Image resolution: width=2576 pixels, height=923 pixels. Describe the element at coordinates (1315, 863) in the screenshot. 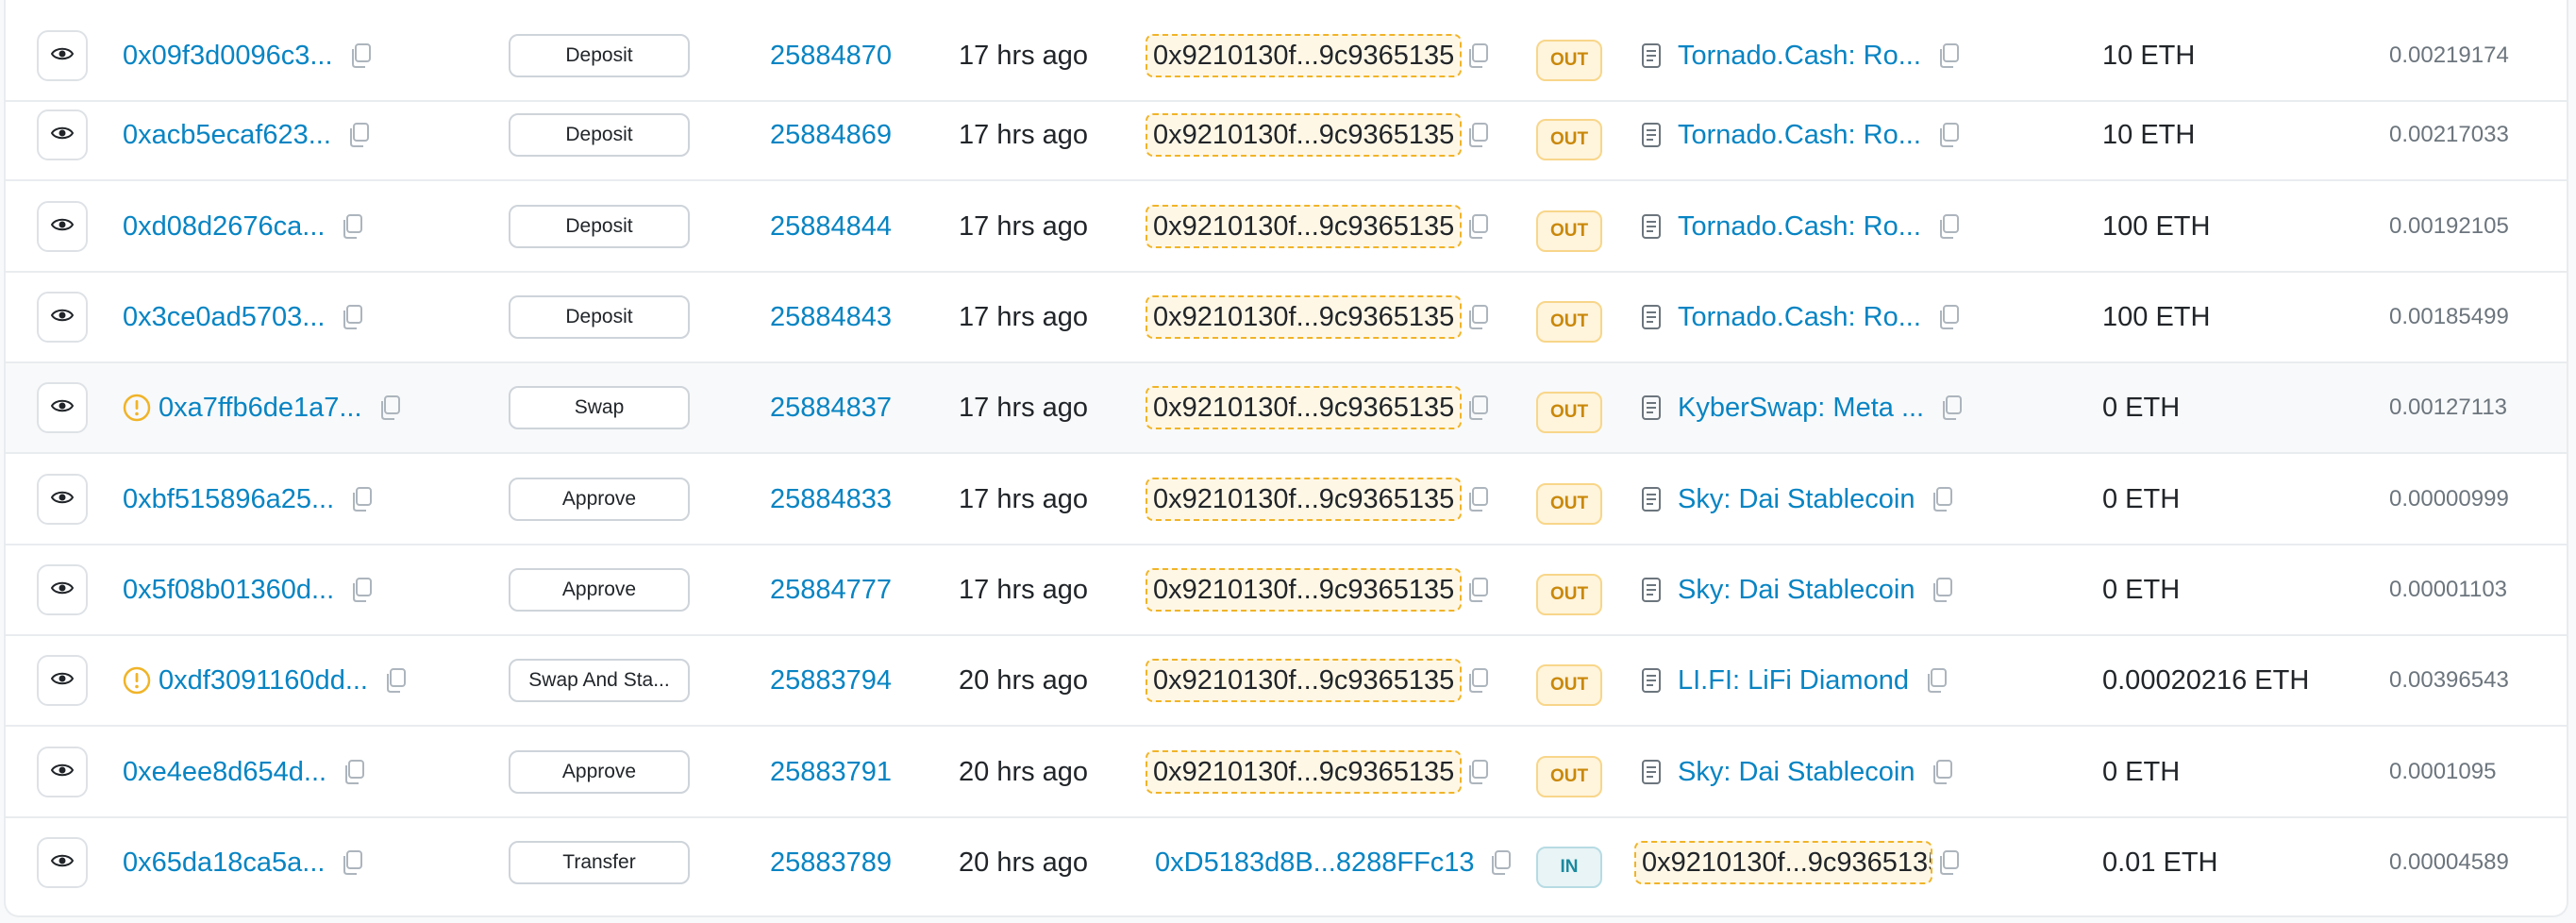

I see `from-address-link: 0xD5183d8B...8288FFc13` at that location.